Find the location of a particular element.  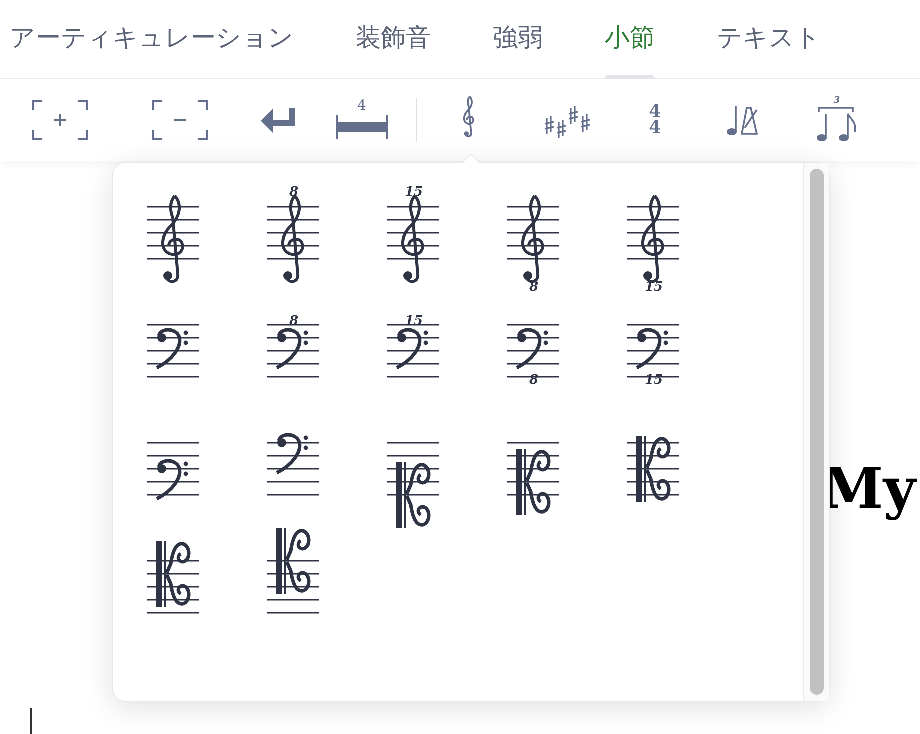

time-signature-button: 4 4 is located at coordinates (655, 120).